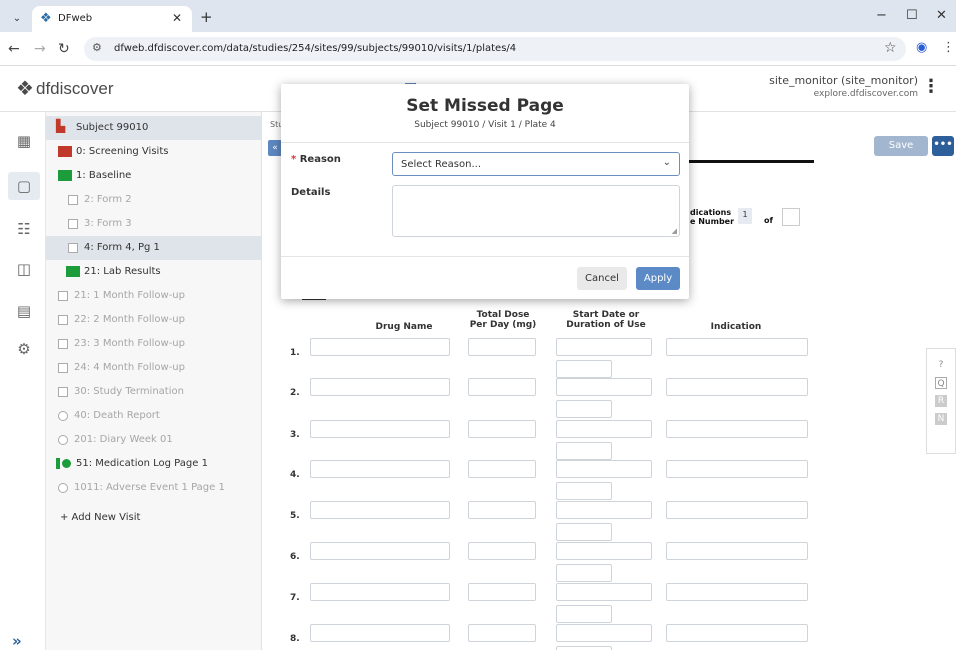 The image size is (956, 650). I want to click on search-records-icon: ◫, so click(24, 269).